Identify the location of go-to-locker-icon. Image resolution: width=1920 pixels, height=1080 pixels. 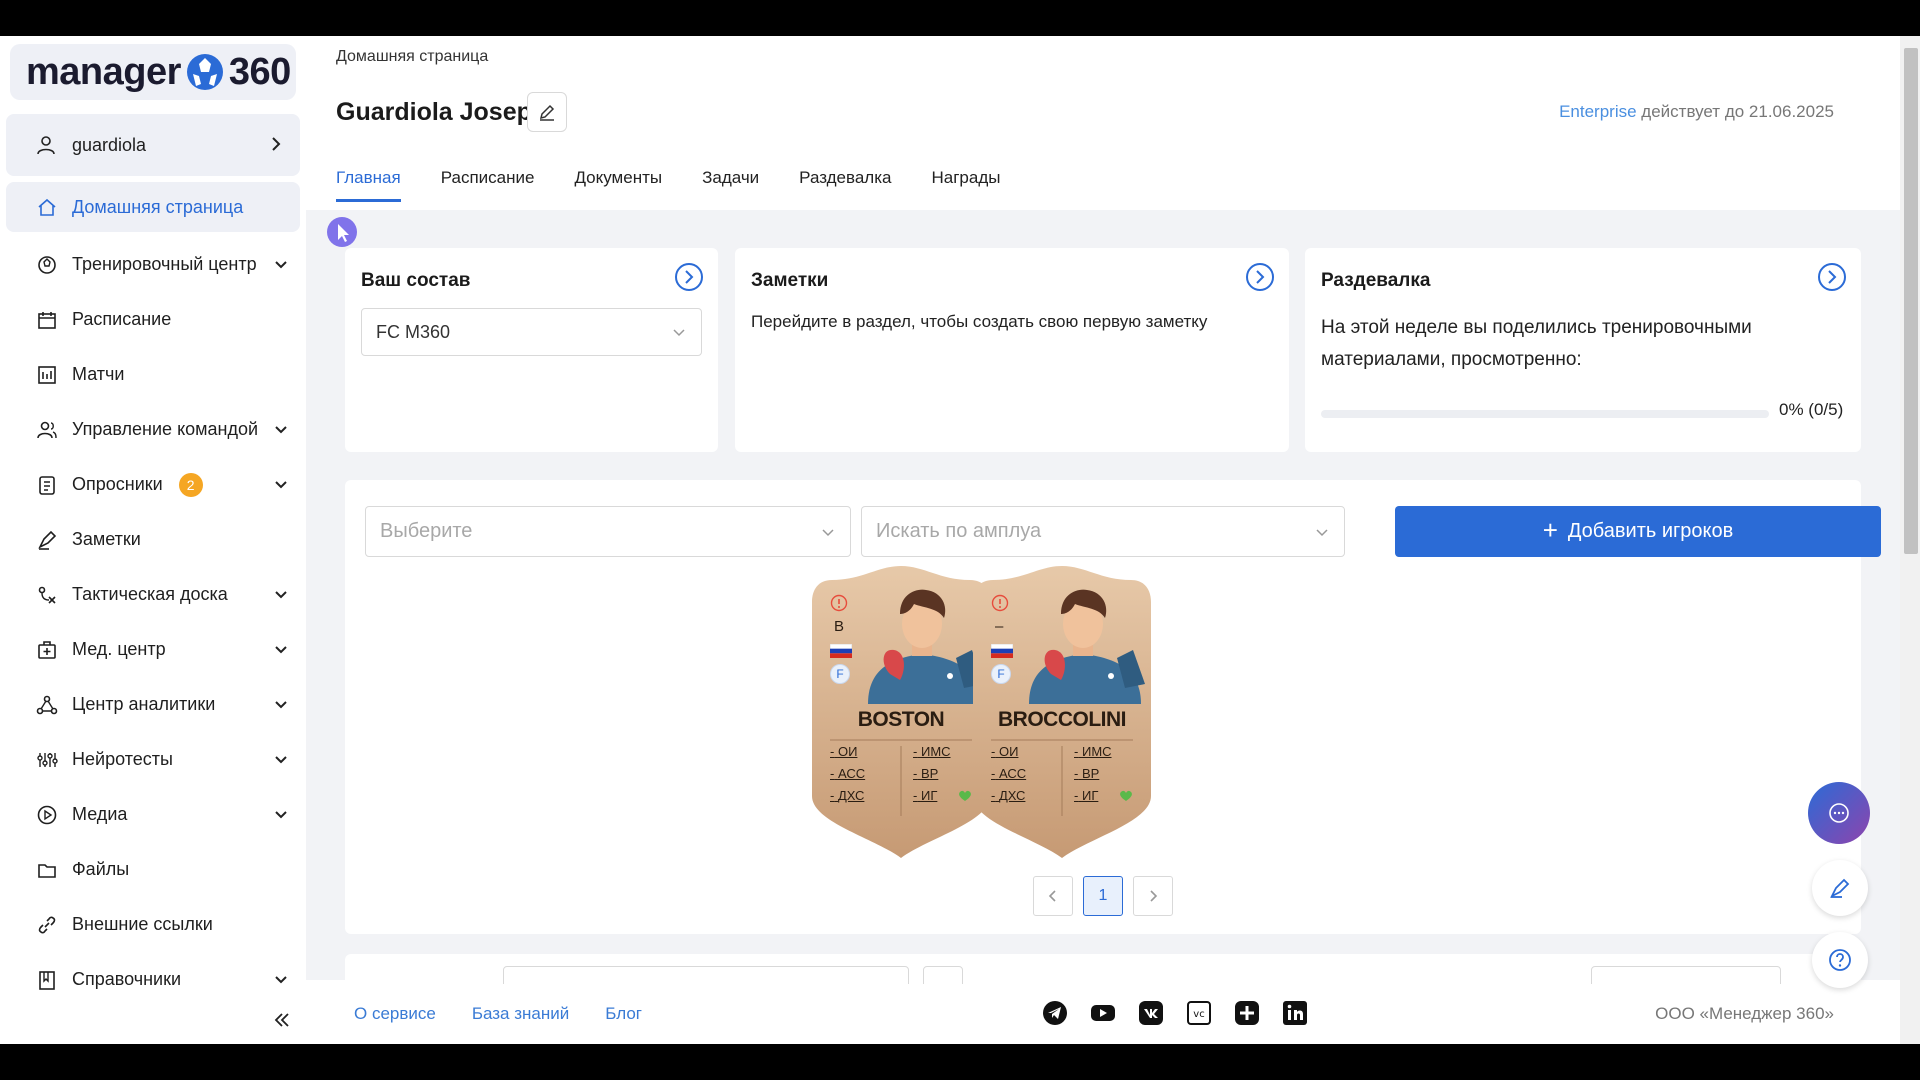
(1832, 277).